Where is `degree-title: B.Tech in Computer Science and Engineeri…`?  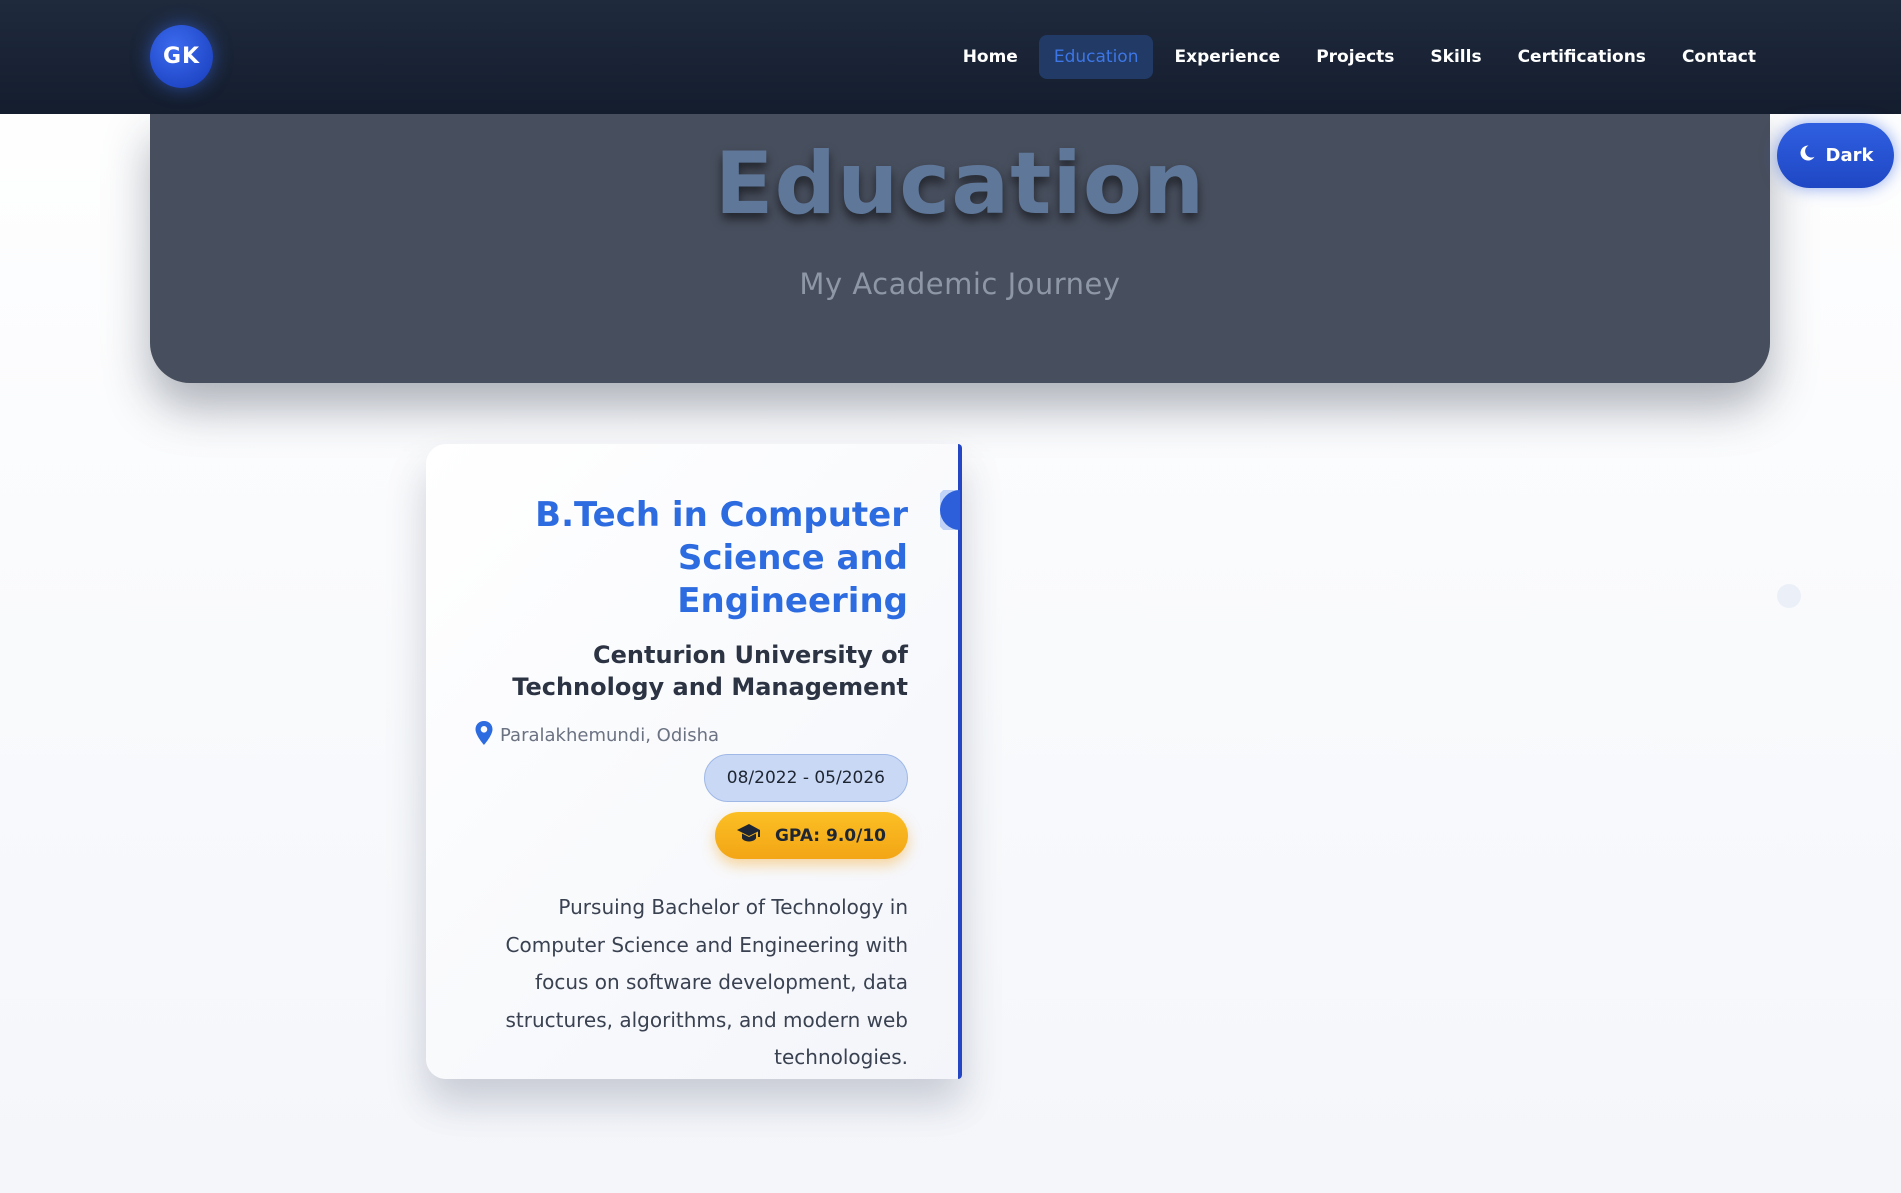
degree-title: B.Tech in Computer Science and Engineeri… is located at coordinates (721, 558).